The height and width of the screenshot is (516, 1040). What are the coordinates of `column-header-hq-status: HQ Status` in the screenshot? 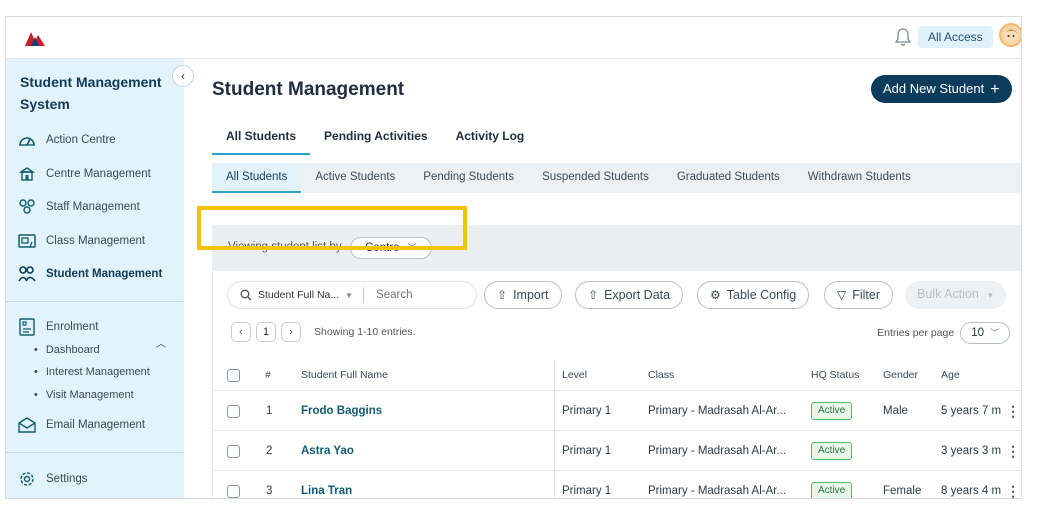 It's located at (835, 375).